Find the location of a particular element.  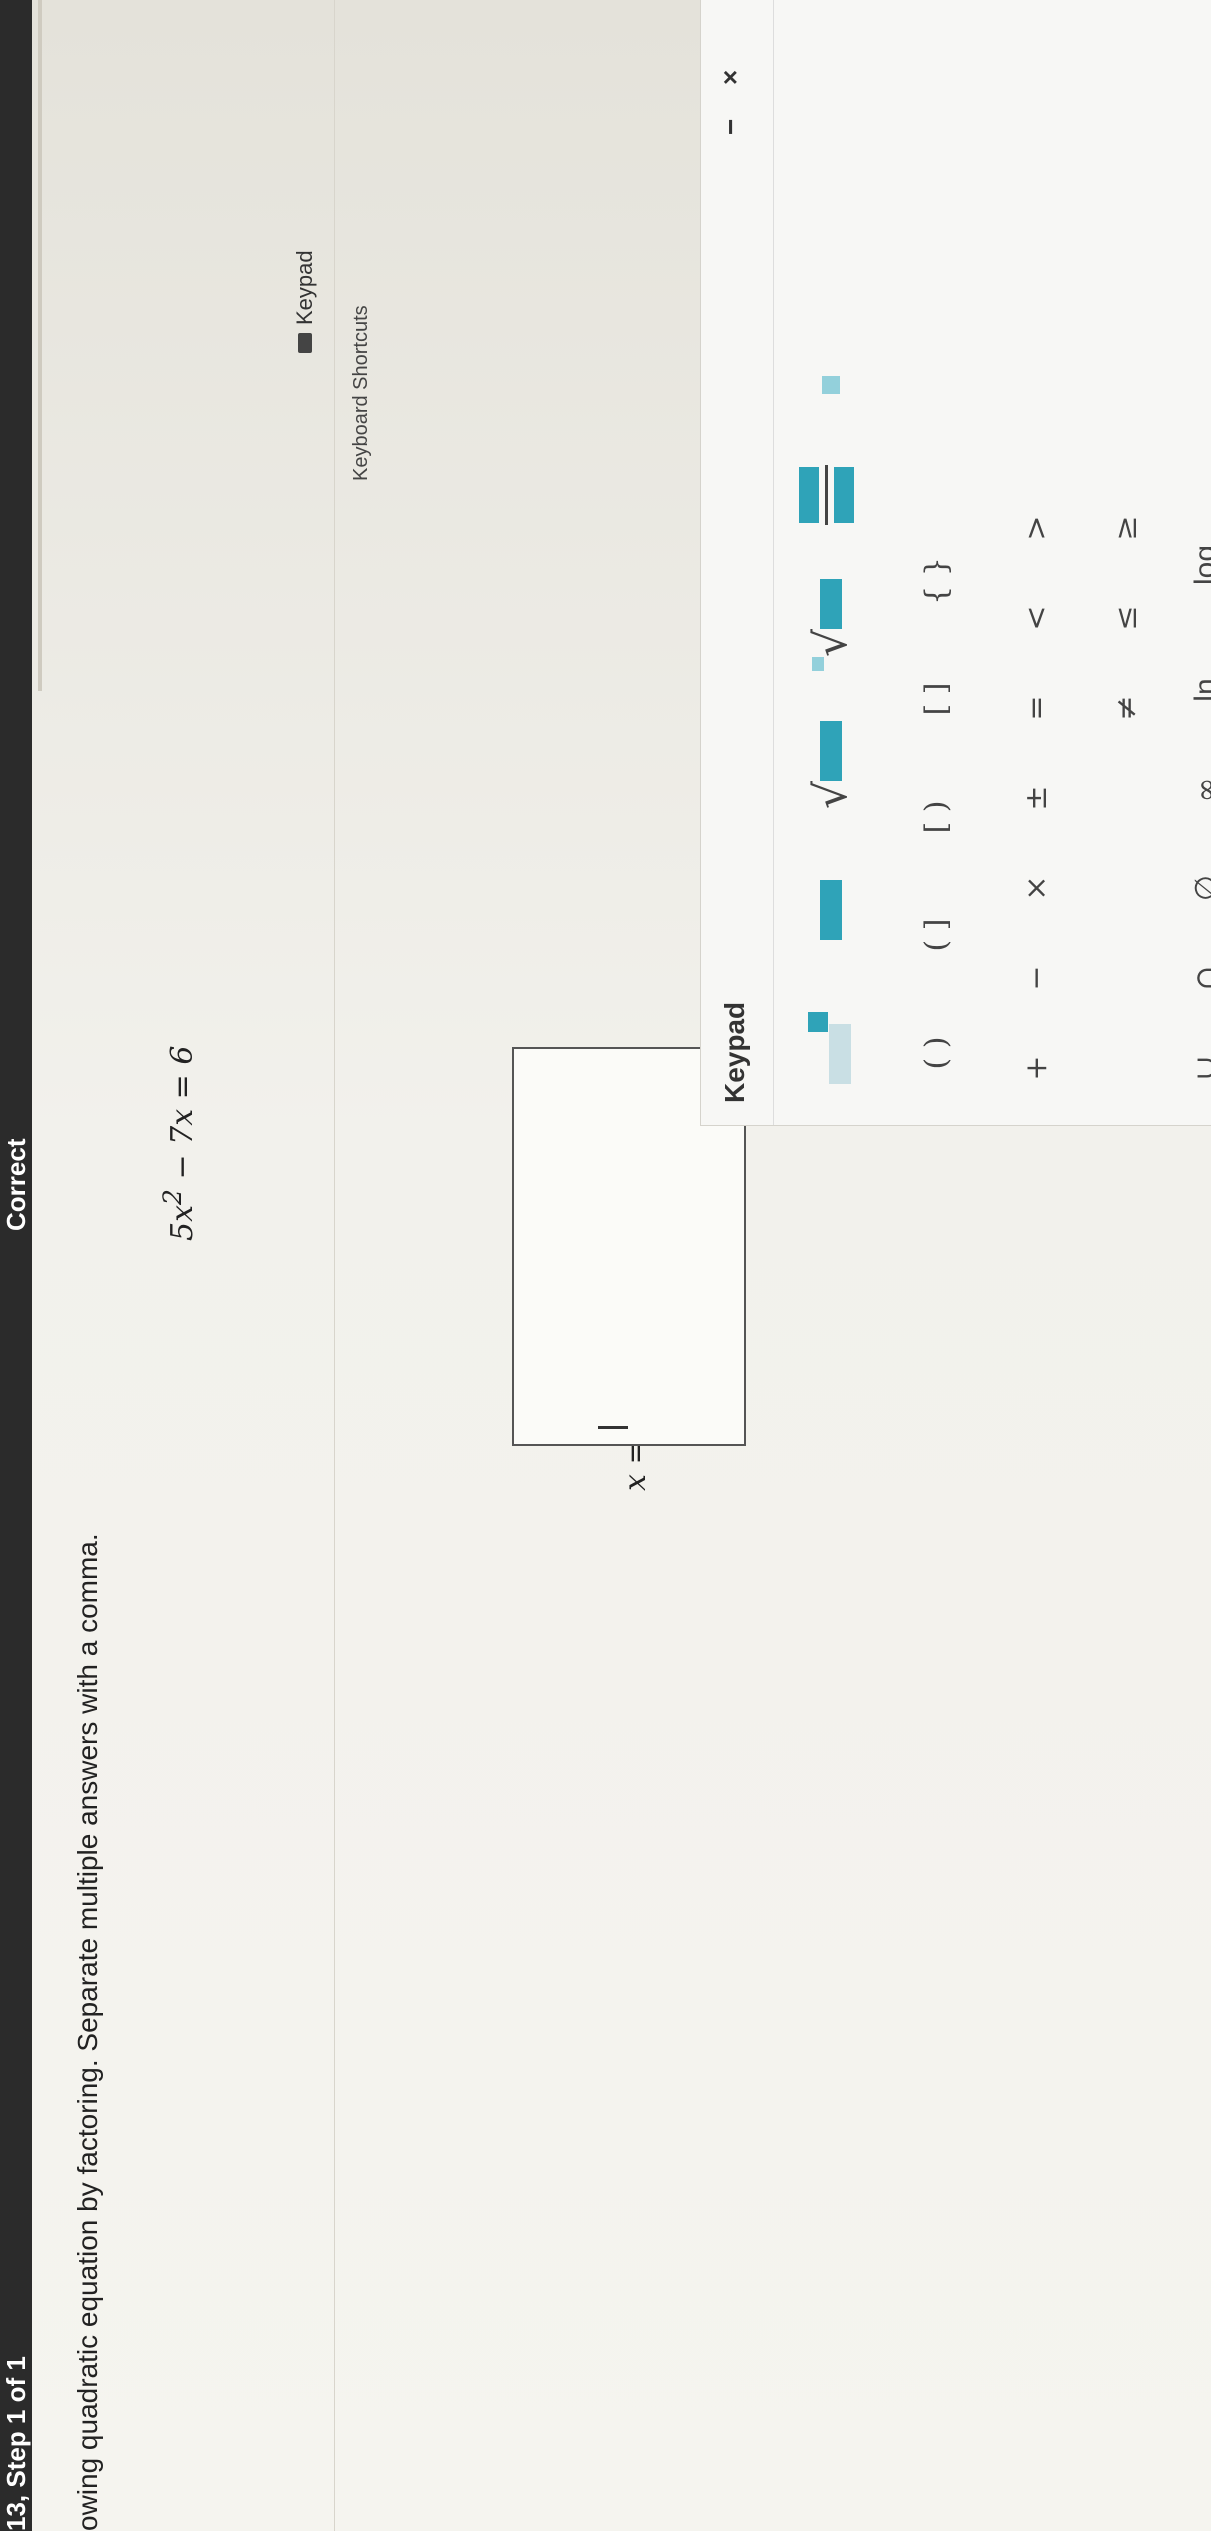

empty-set-key: ∅ is located at coordinates (1191, 888).